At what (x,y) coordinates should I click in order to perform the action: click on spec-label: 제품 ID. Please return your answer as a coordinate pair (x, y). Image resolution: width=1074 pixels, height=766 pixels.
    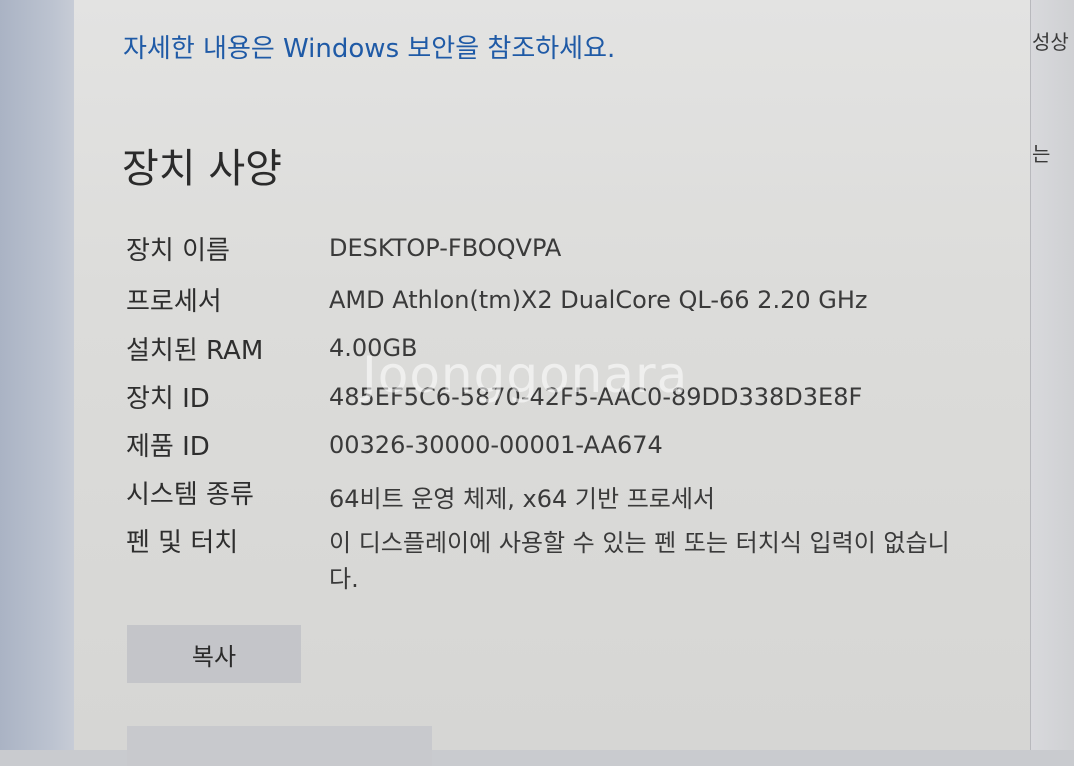
    Looking at the image, I should click on (168, 447).